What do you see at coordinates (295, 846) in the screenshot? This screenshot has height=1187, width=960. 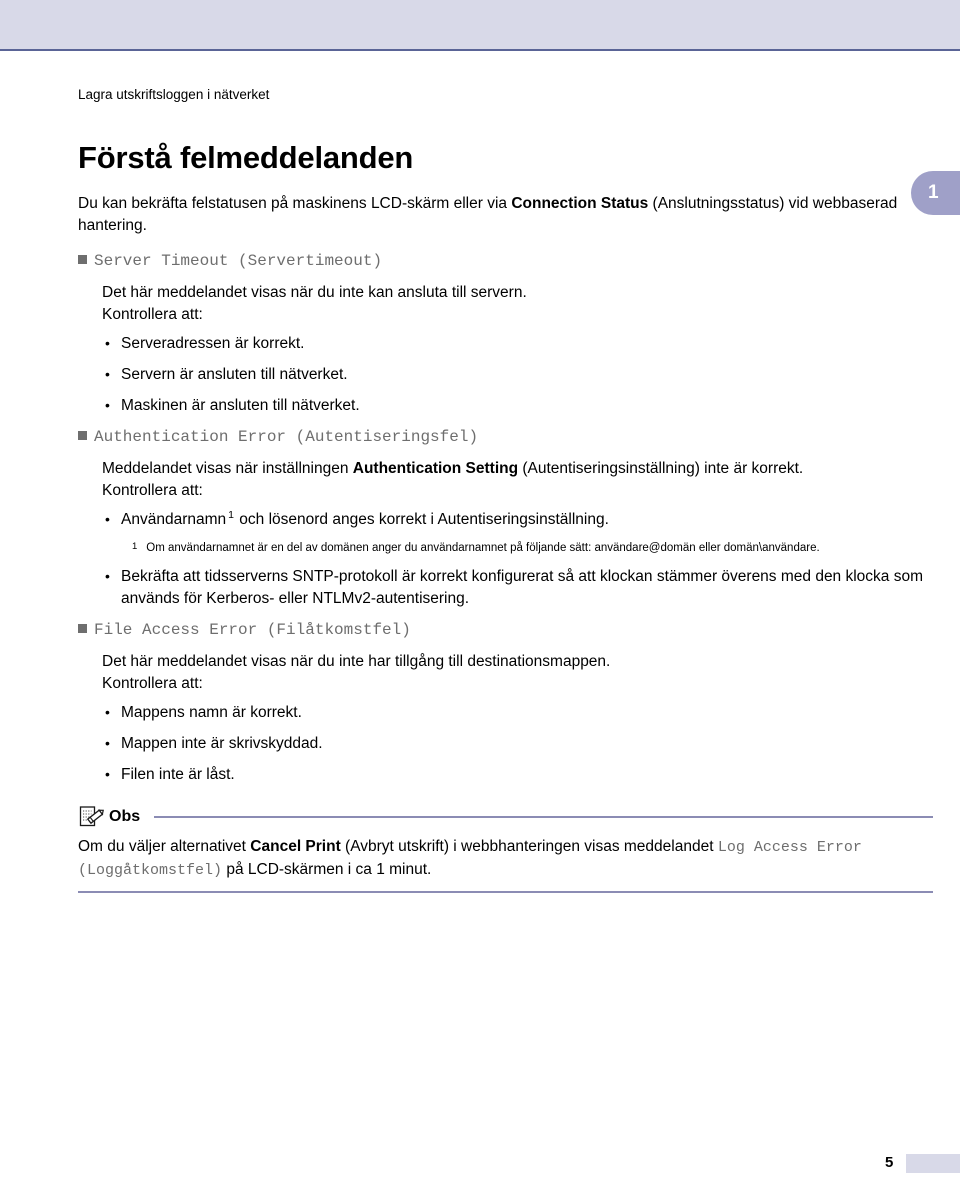 I see `note-bold-term: Cancel Print` at bounding box center [295, 846].